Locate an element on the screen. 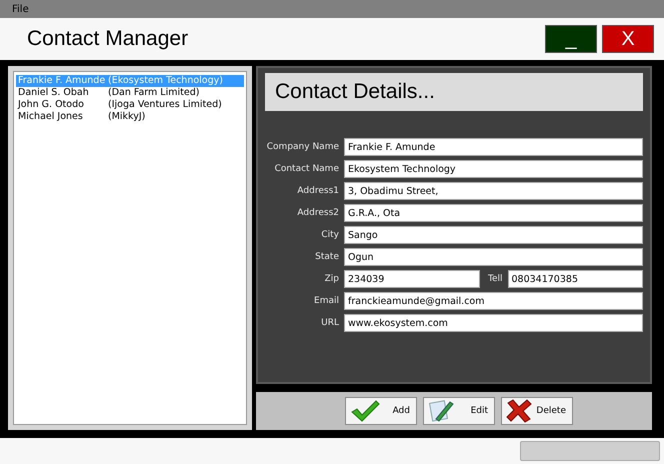 Image resolution: width=664 pixels, height=464 pixels. menu-item: File is located at coordinates (20, 9).